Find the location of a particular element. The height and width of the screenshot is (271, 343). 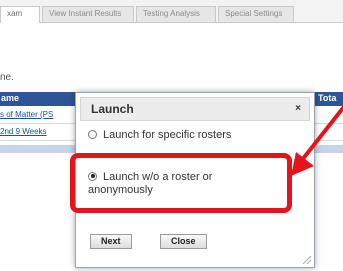

arrow-icon is located at coordinates (317, 141).